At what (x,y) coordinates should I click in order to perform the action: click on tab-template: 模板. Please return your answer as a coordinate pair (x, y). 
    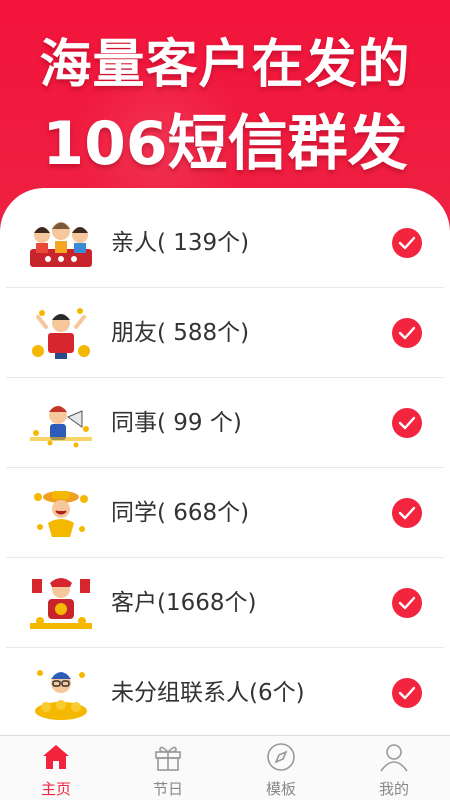
    Looking at the image, I should click on (281, 768).